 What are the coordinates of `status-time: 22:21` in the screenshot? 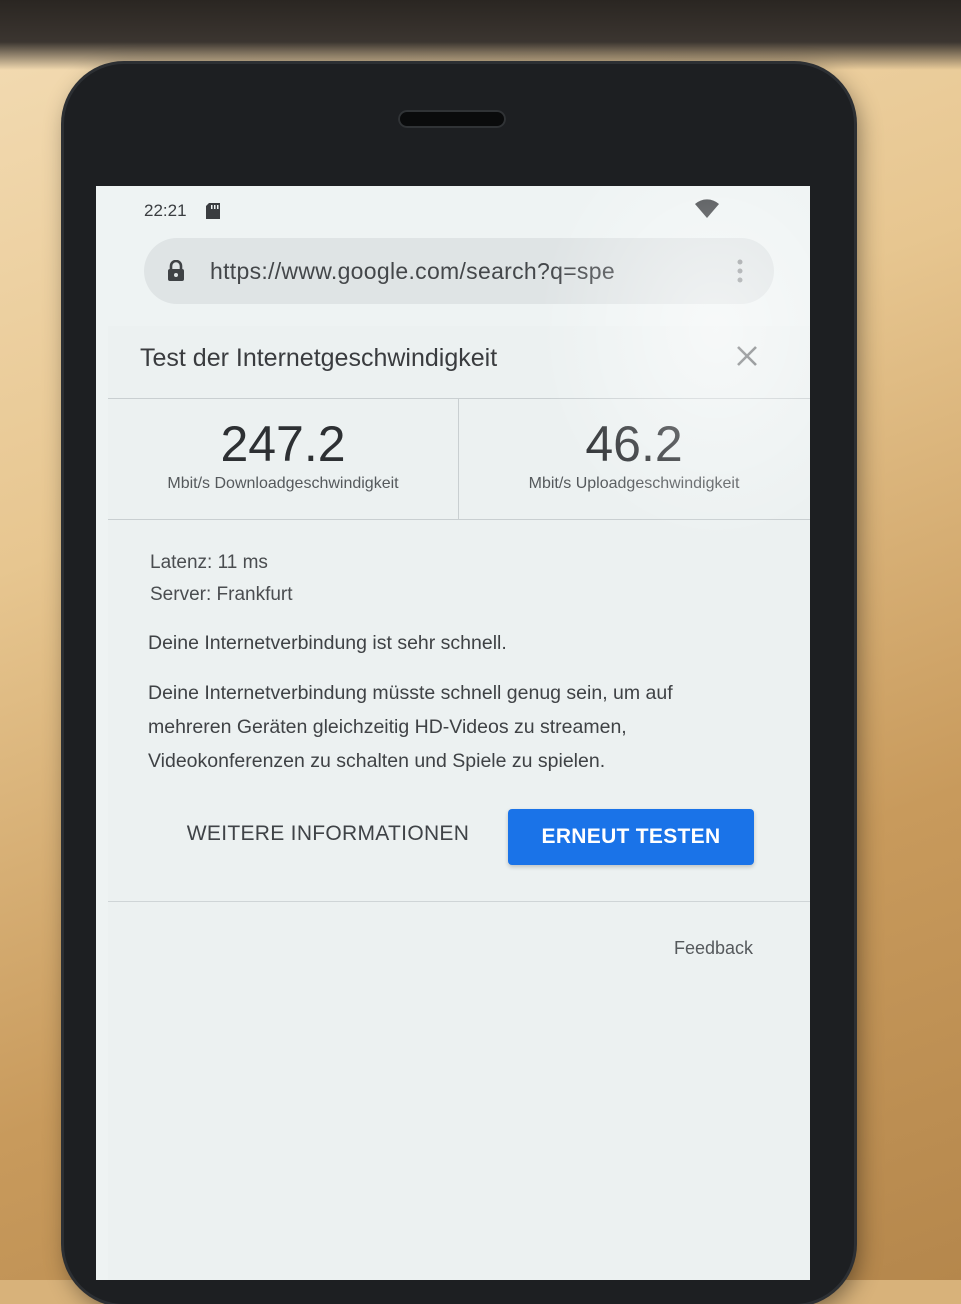 It's located at (165, 210).